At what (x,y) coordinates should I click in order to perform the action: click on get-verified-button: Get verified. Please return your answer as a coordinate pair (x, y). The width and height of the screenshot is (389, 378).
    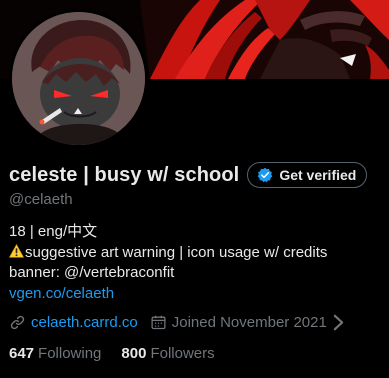
    Looking at the image, I should click on (307, 175).